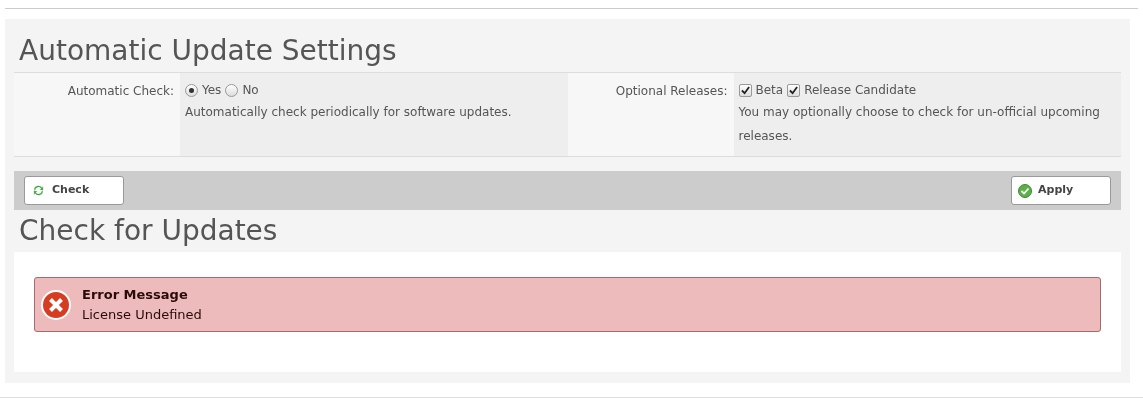  Describe the element at coordinates (120, 90) in the screenshot. I see `setting-label: Automatic Check:` at that location.